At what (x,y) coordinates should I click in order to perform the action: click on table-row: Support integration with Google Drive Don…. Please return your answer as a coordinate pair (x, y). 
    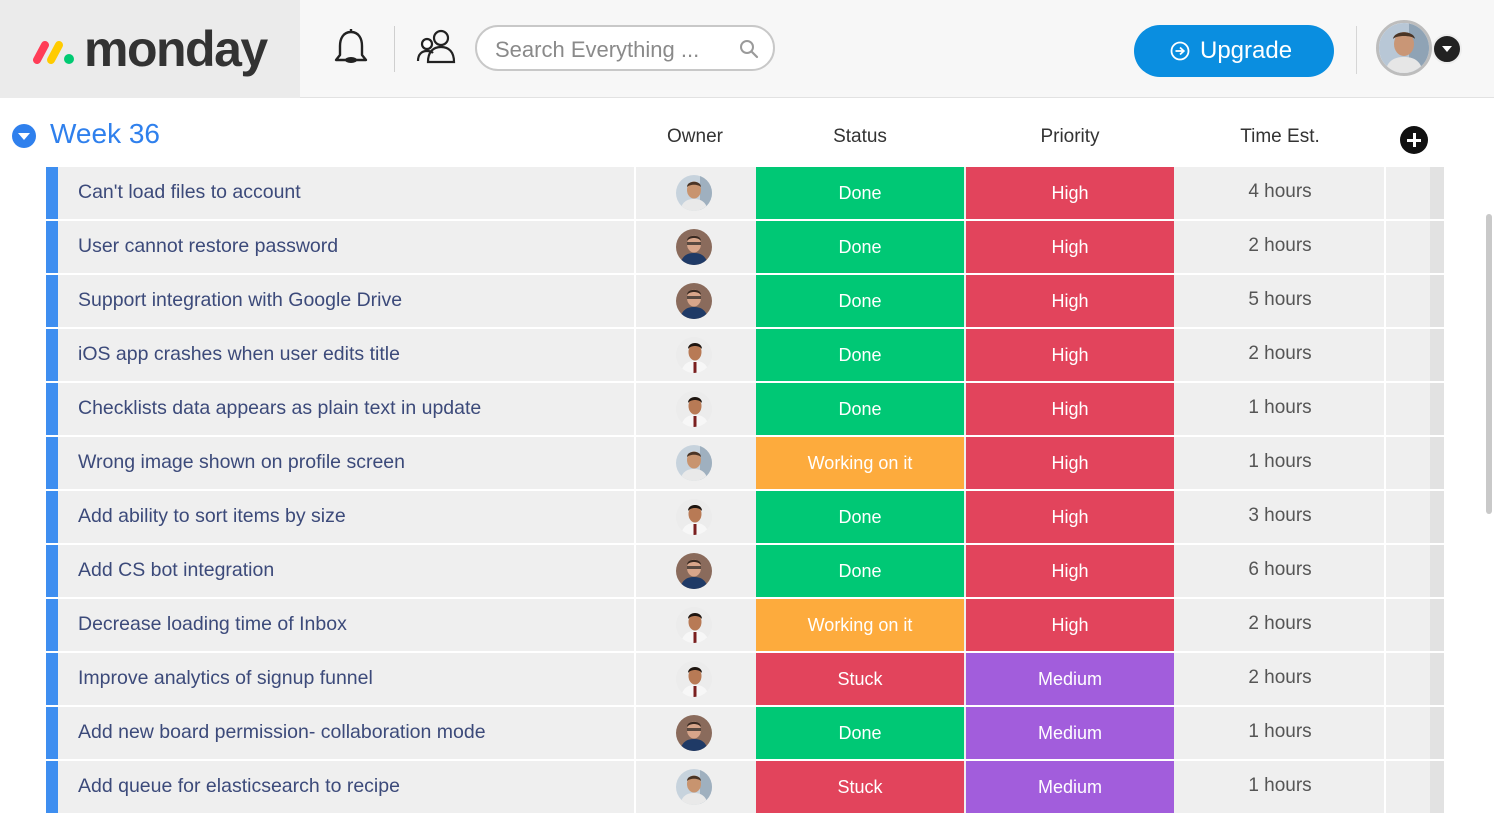
    Looking at the image, I should click on (745, 302).